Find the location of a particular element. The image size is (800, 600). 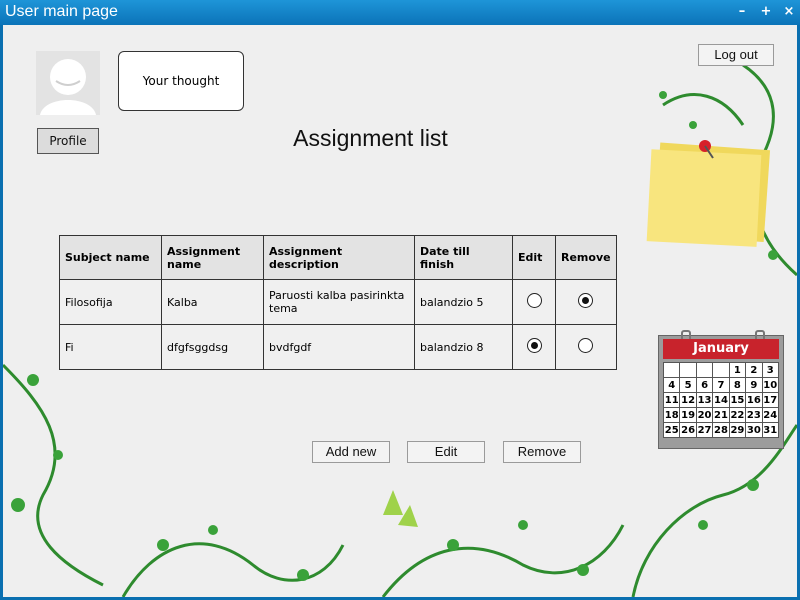

column-header: Assignment name is located at coordinates (212, 257).